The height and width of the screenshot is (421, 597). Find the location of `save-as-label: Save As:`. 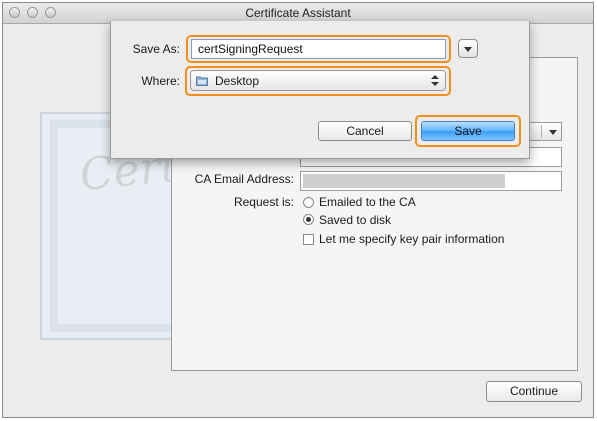

save-as-label: Save As: is located at coordinates (156, 49).